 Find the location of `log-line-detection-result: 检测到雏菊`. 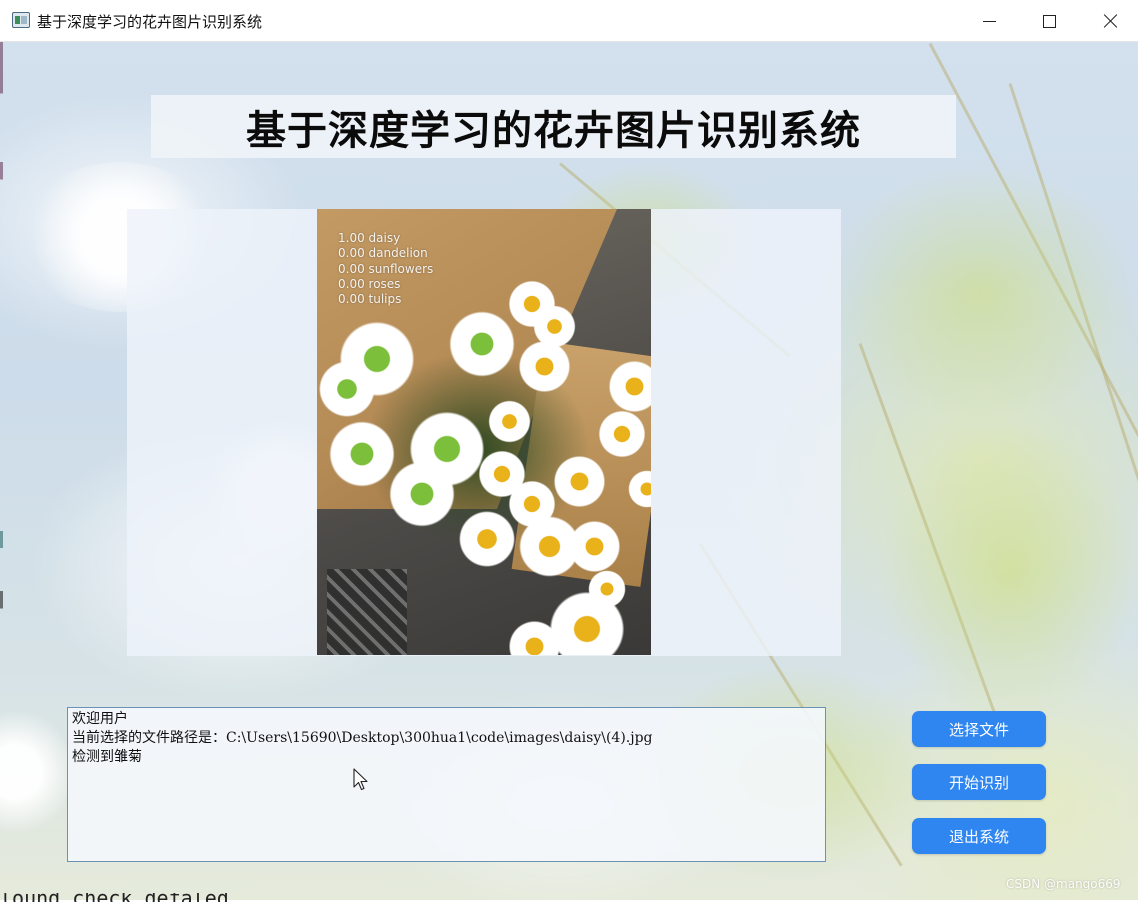

log-line-detection-result: 检测到雏菊 is located at coordinates (107, 757).